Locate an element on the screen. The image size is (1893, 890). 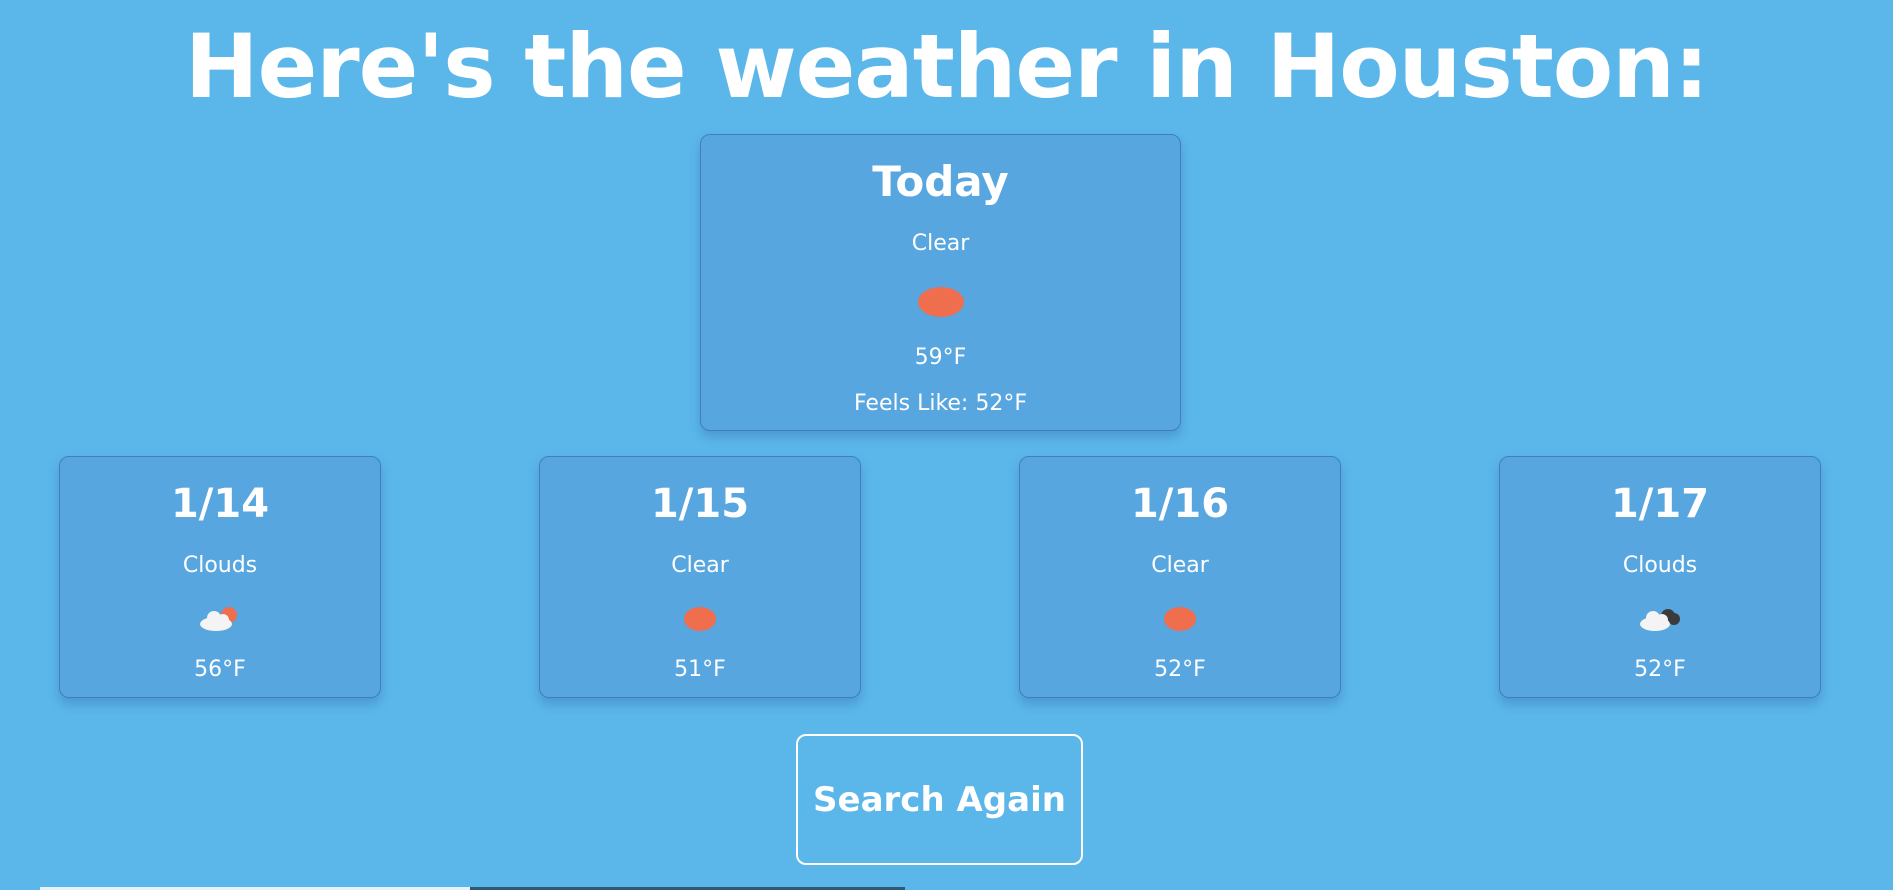
forecast-date: 1/16 is located at coordinates (1180, 504).